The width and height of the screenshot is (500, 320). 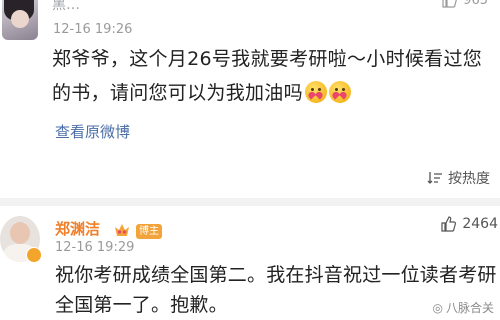 I want to click on section-divider, so click(x=250, y=202).